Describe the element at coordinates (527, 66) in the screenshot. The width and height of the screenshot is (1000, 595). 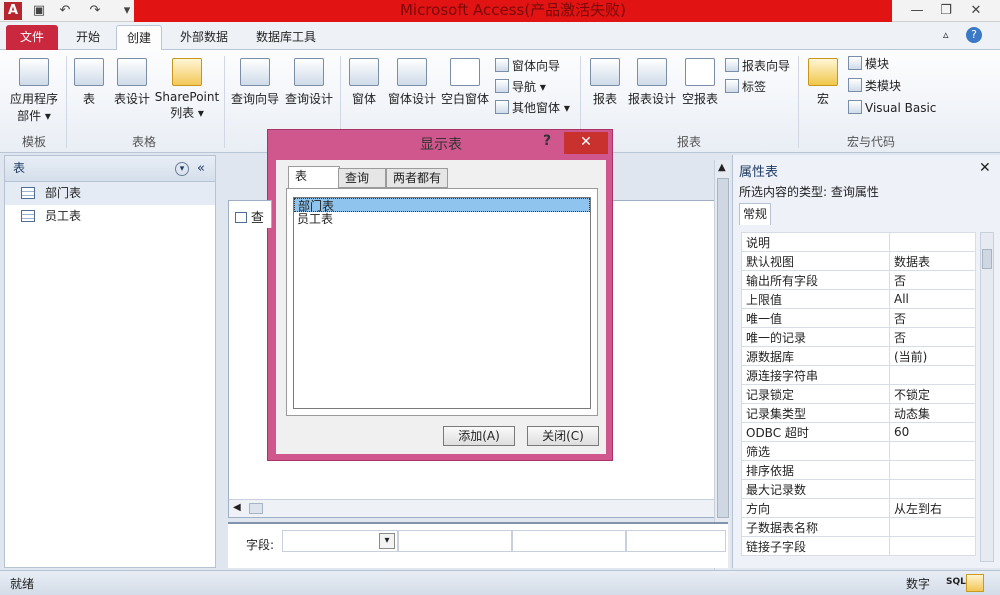
I see `form-wizard-button: 窗体向导` at that location.